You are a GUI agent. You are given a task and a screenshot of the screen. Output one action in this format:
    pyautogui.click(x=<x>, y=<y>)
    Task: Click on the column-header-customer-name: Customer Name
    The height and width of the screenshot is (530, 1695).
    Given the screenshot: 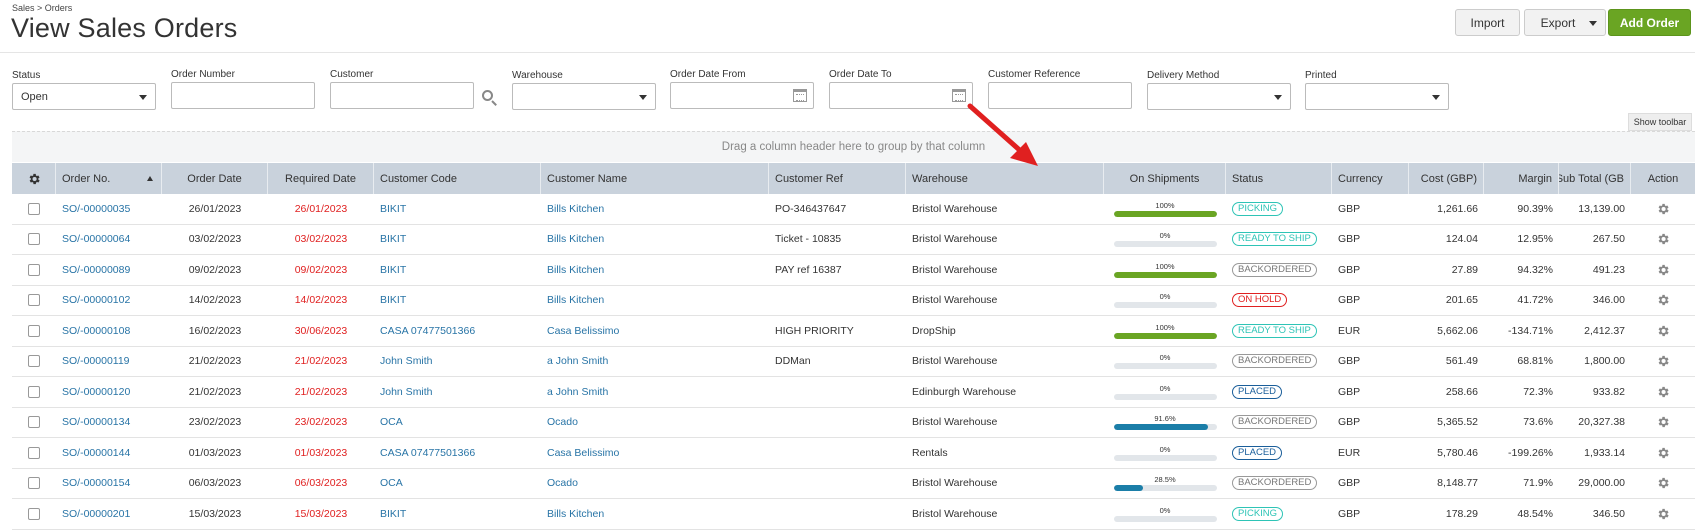 What is the action you would take?
    pyautogui.click(x=655, y=178)
    